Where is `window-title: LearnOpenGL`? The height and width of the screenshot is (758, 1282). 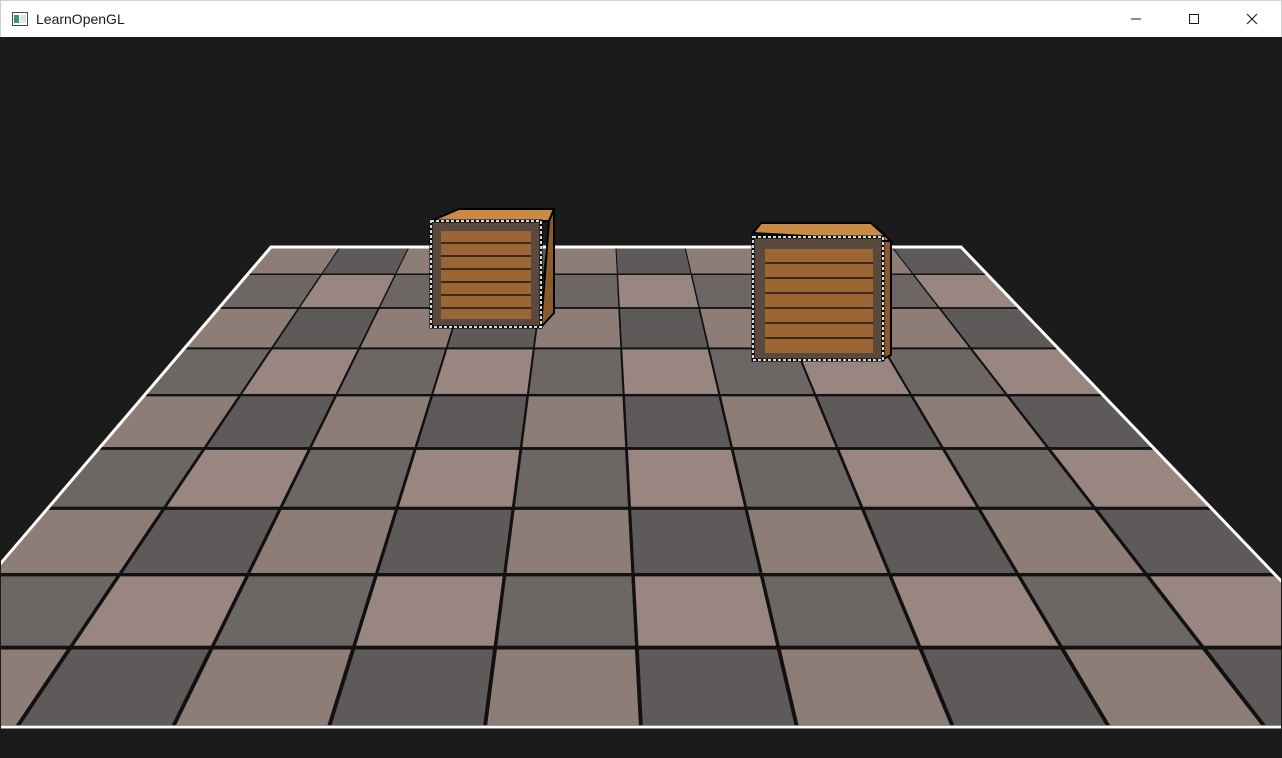 window-title: LearnOpenGL is located at coordinates (80, 19).